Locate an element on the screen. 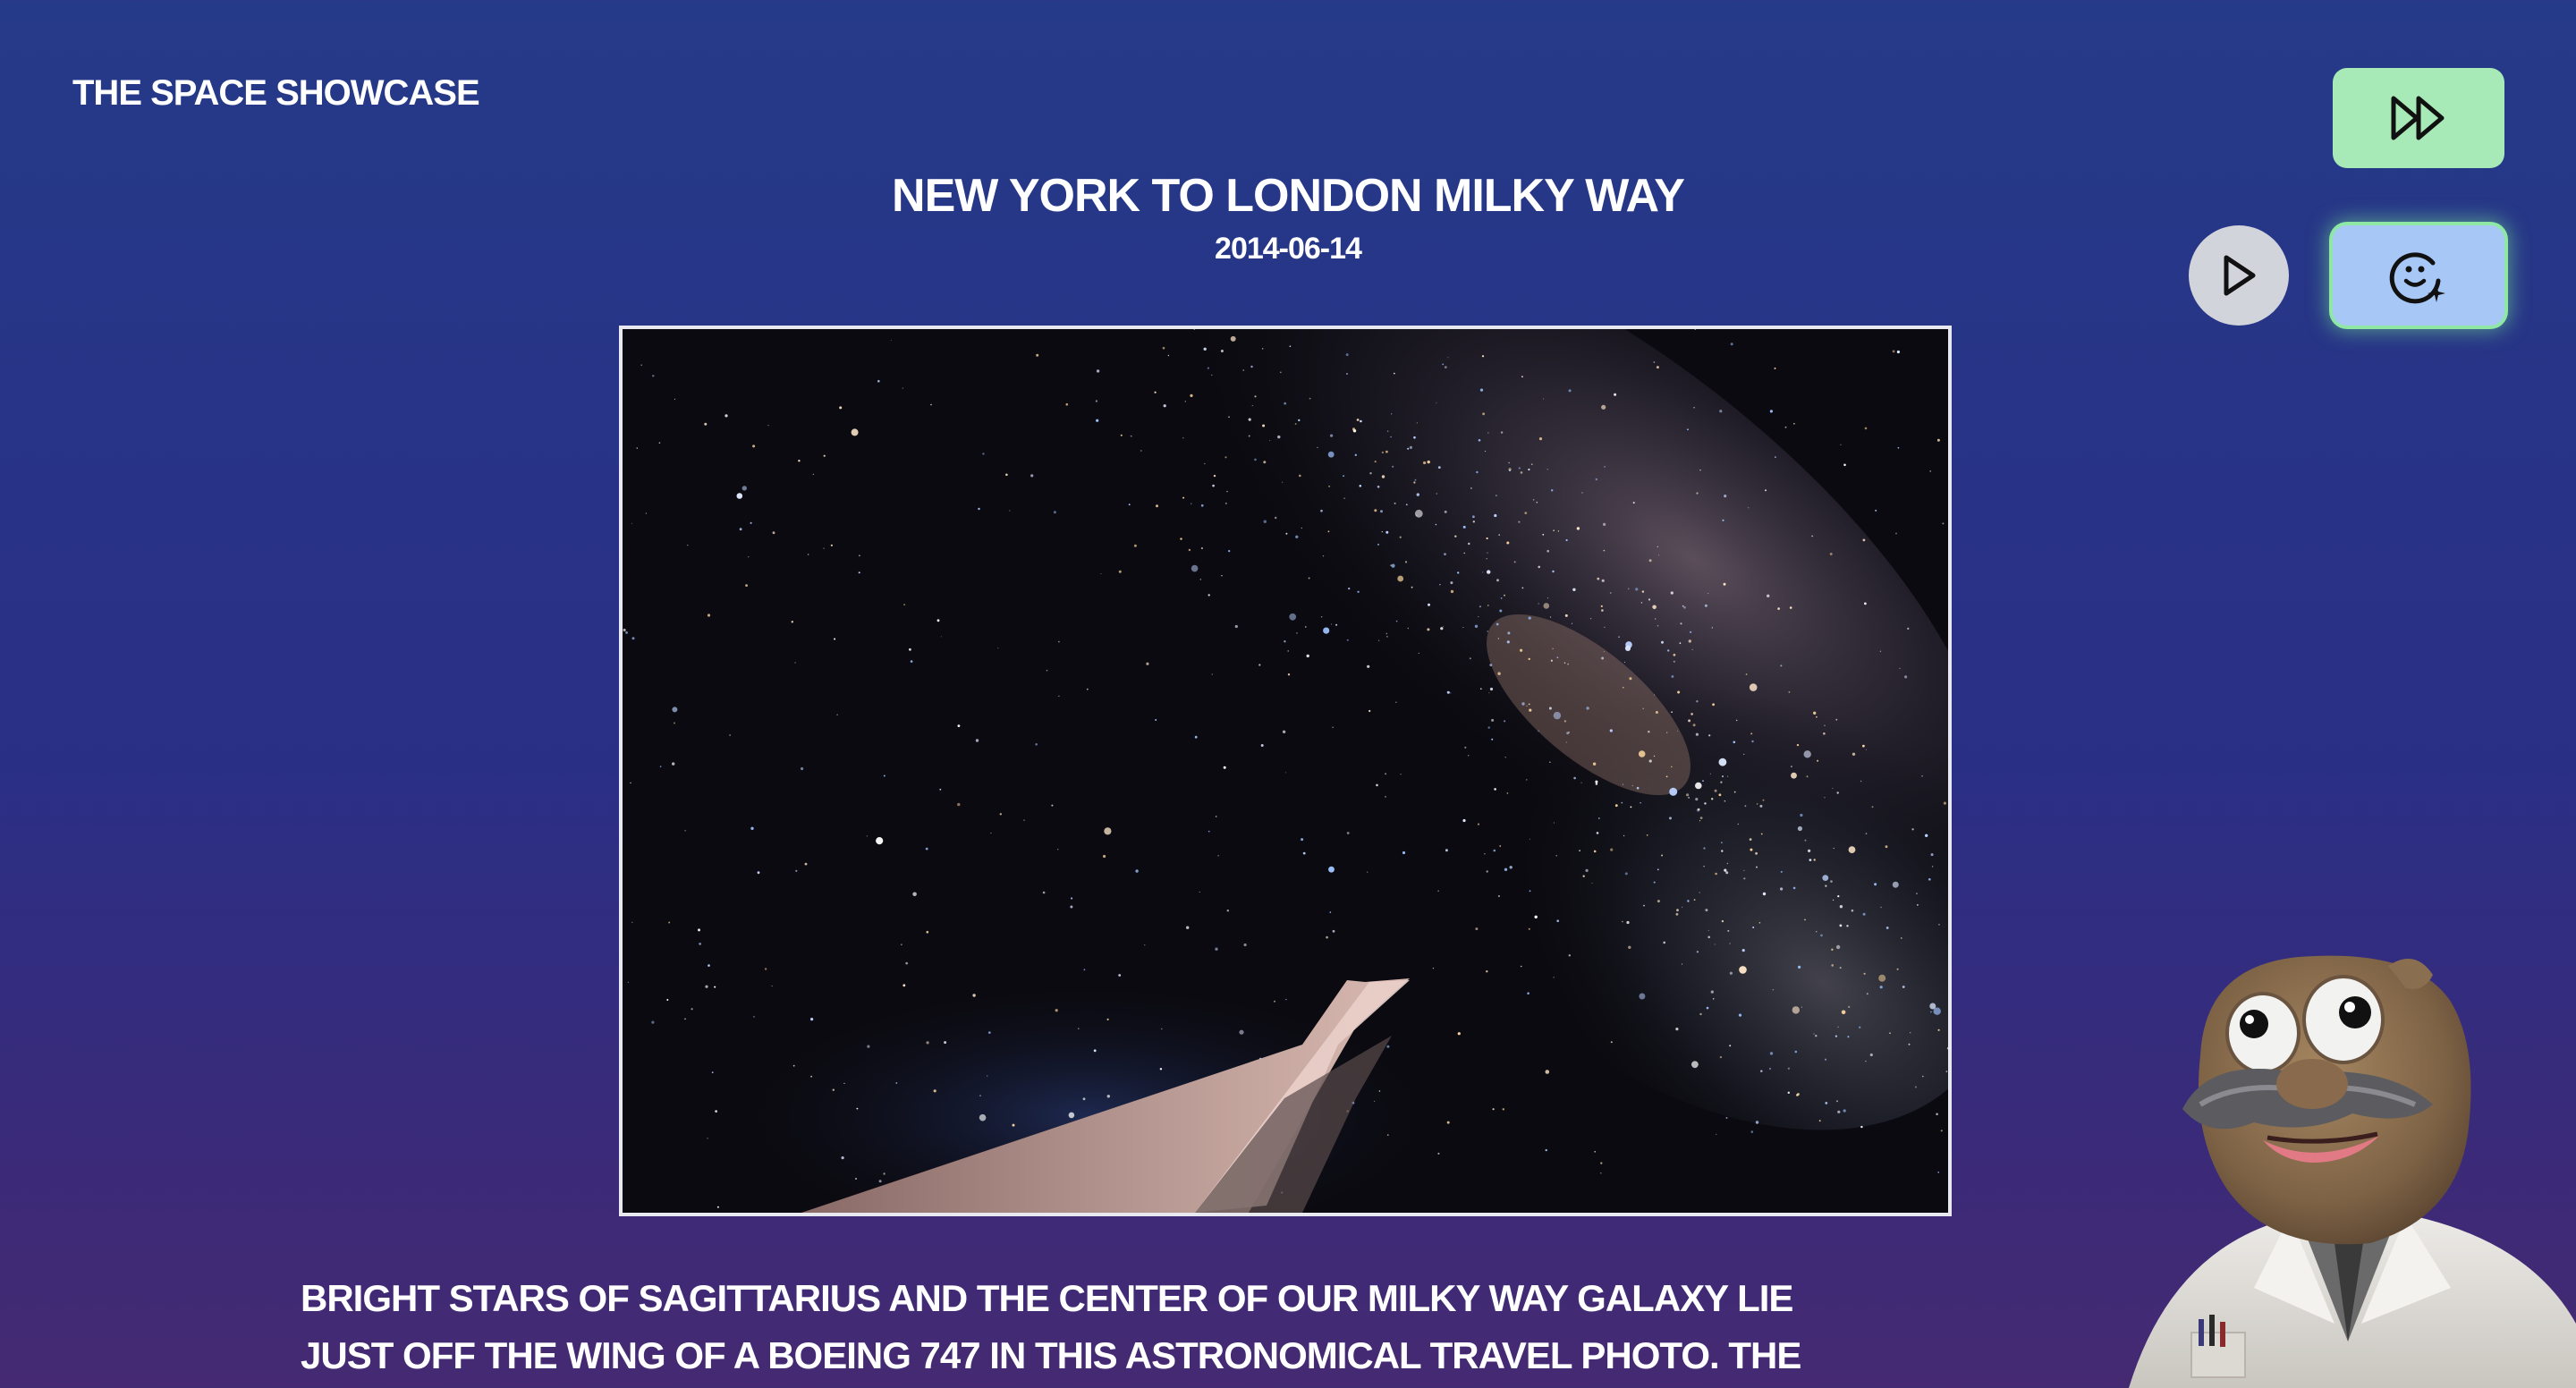  skip-button is located at coordinates (2418, 118).